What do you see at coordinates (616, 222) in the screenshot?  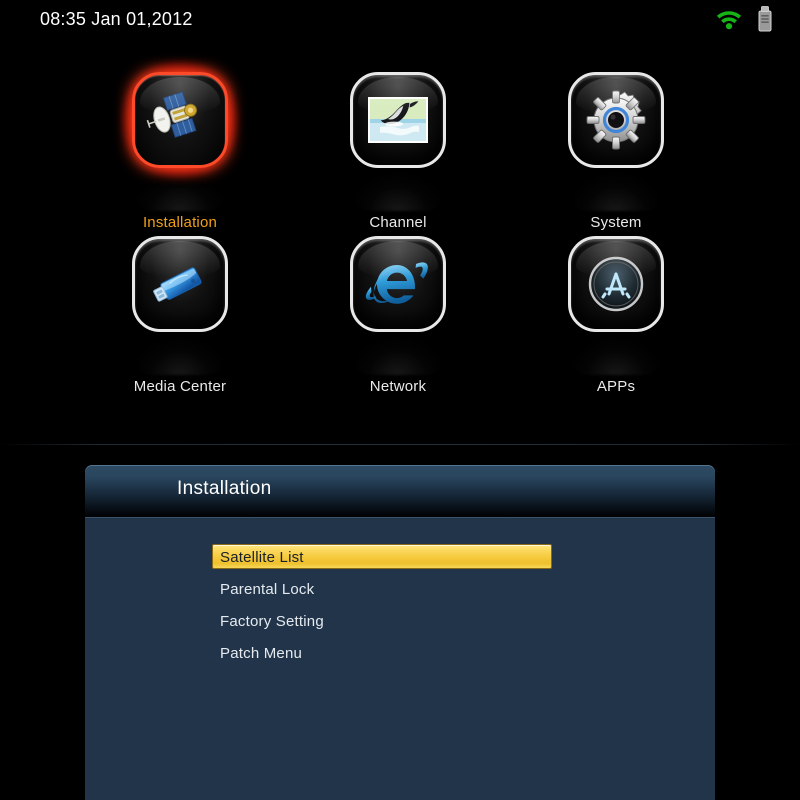 I see `app-label-system: System` at bounding box center [616, 222].